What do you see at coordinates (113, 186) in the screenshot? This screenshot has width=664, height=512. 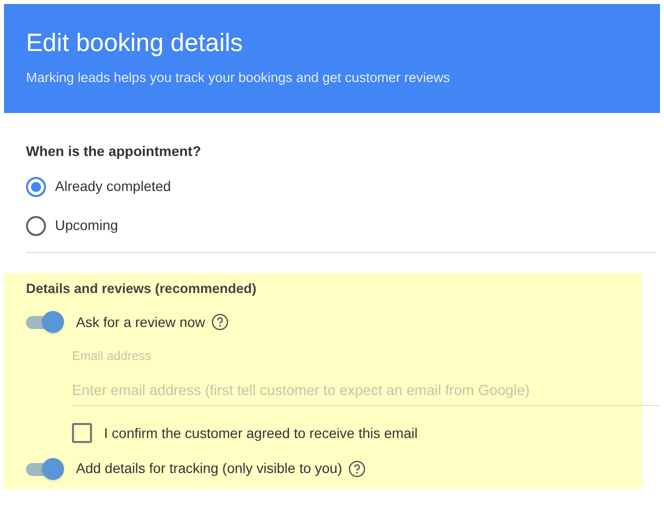 I see `radio-label: Already completed` at bounding box center [113, 186].